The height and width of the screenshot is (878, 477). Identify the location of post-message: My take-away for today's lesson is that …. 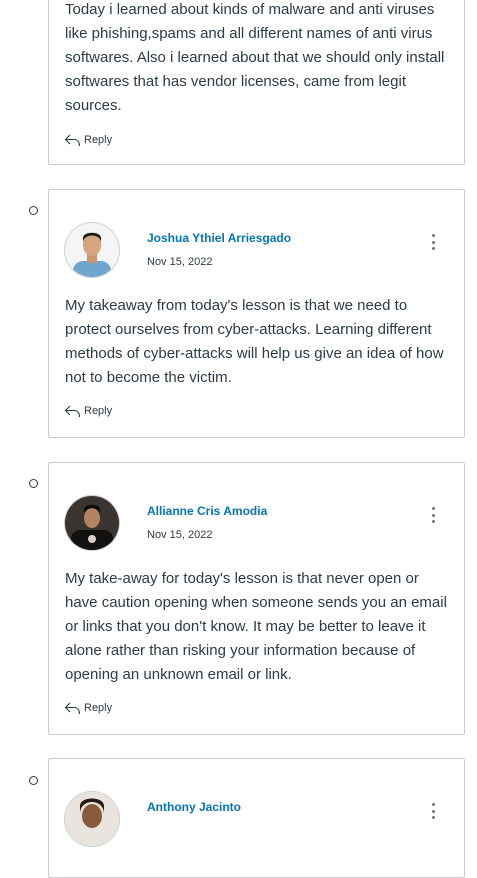
(256, 626).